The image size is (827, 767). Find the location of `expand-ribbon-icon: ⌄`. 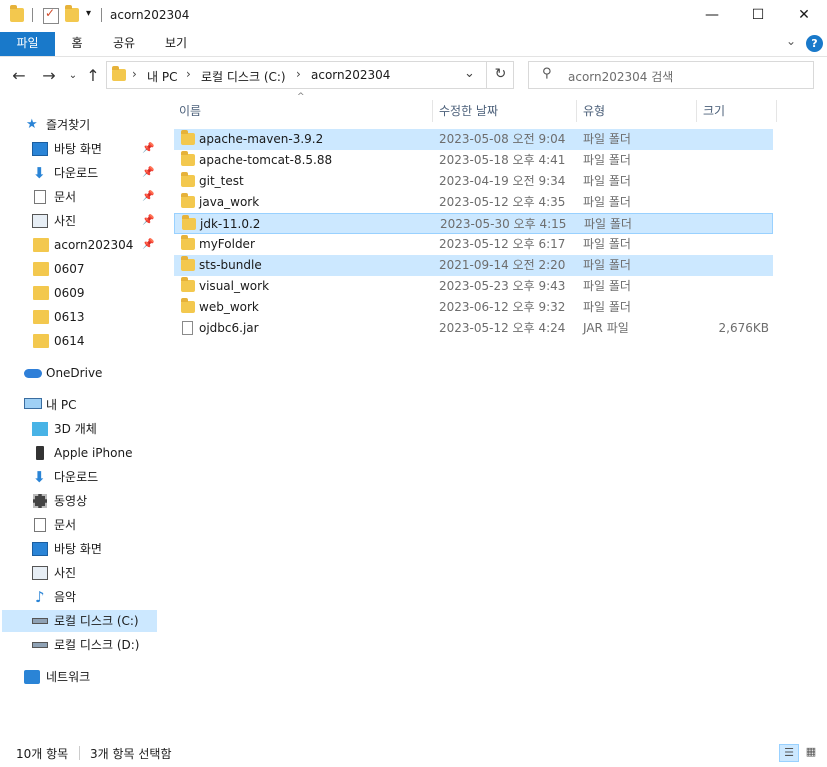

expand-ribbon-icon: ⌄ is located at coordinates (791, 41).